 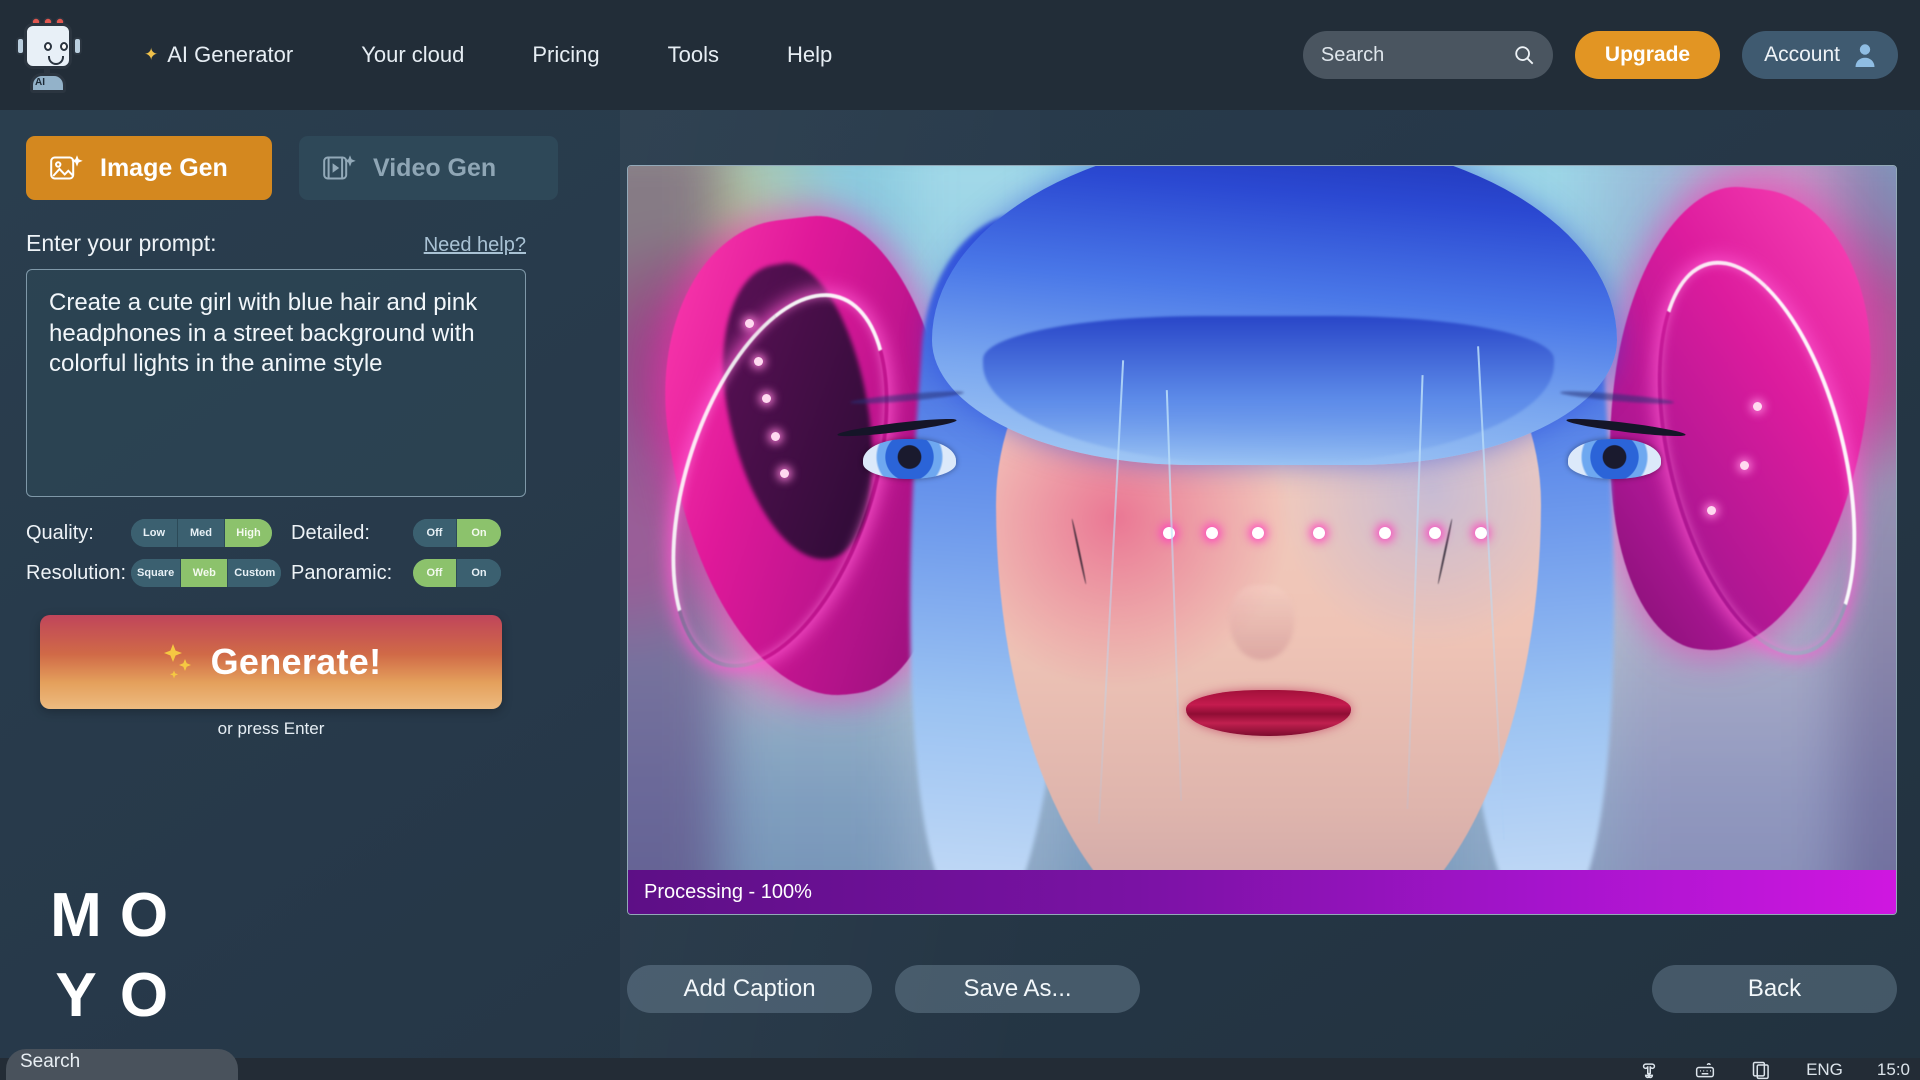 I want to click on brand-letter-3: Y, so click(x=76, y=995).